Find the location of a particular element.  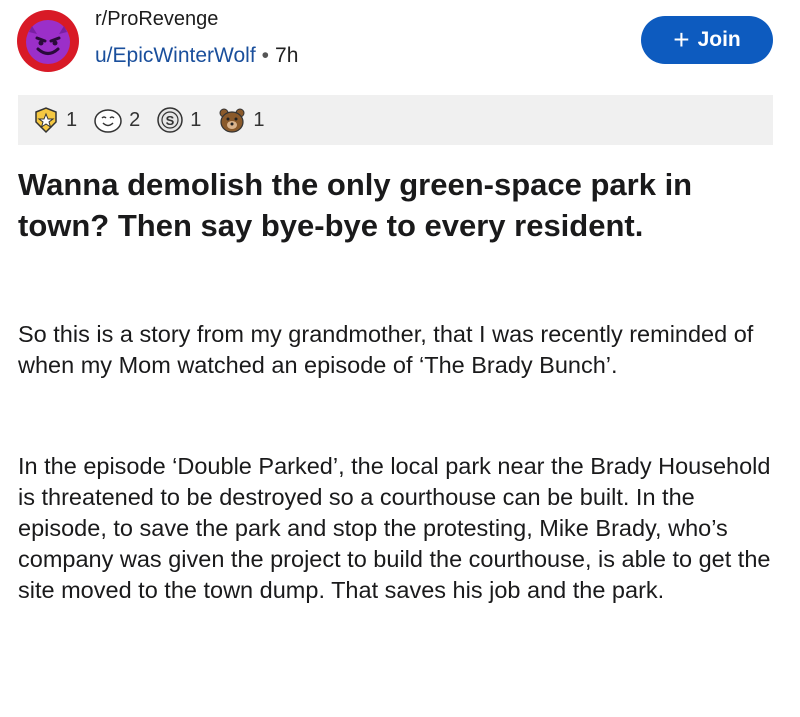

post-time: 7h is located at coordinates (287, 55).